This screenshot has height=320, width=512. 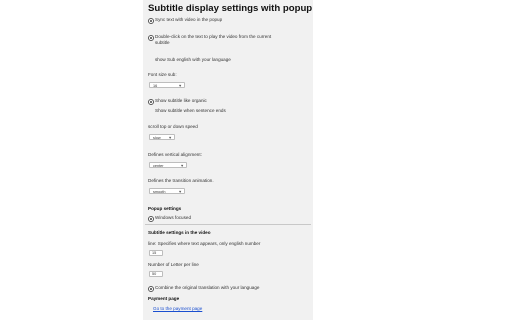 I want to click on popup-settings-heading: Popup settings, so click(x=165, y=208).